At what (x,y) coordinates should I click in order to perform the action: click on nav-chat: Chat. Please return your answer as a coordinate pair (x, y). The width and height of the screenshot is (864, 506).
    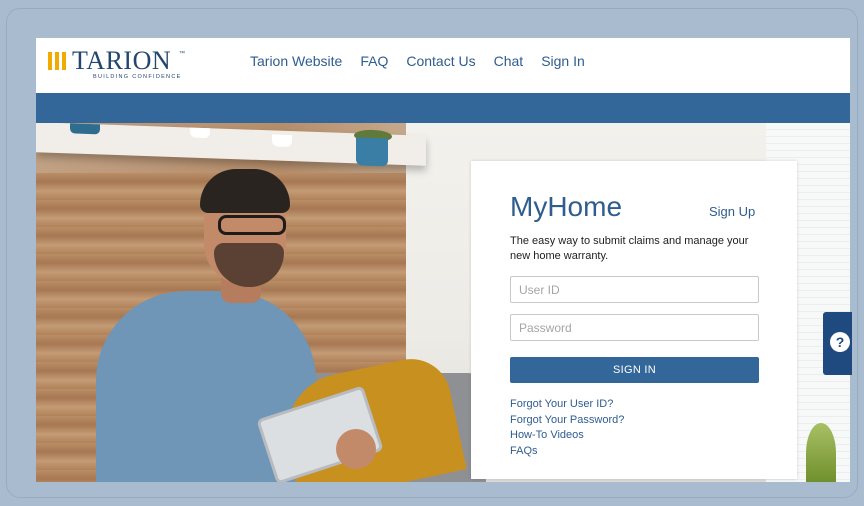
    Looking at the image, I should click on (509, 61).